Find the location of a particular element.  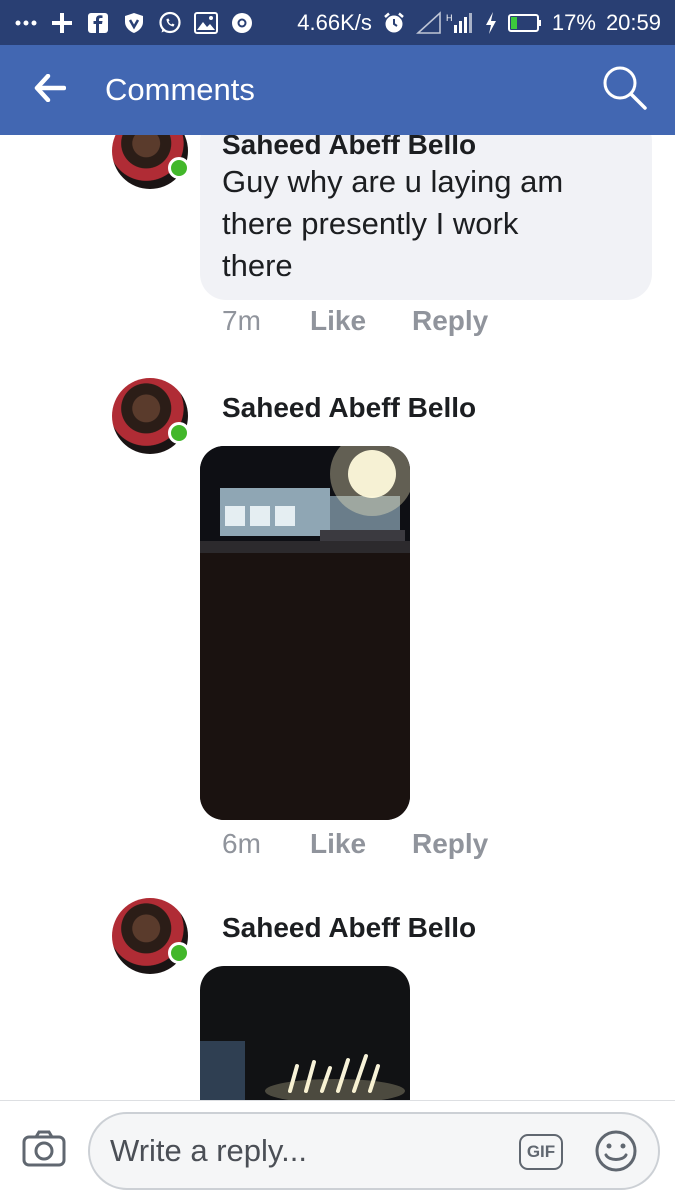

status-bar-right: 4.66K/s H 17% 20:59 is located at coordinates (479, 23).